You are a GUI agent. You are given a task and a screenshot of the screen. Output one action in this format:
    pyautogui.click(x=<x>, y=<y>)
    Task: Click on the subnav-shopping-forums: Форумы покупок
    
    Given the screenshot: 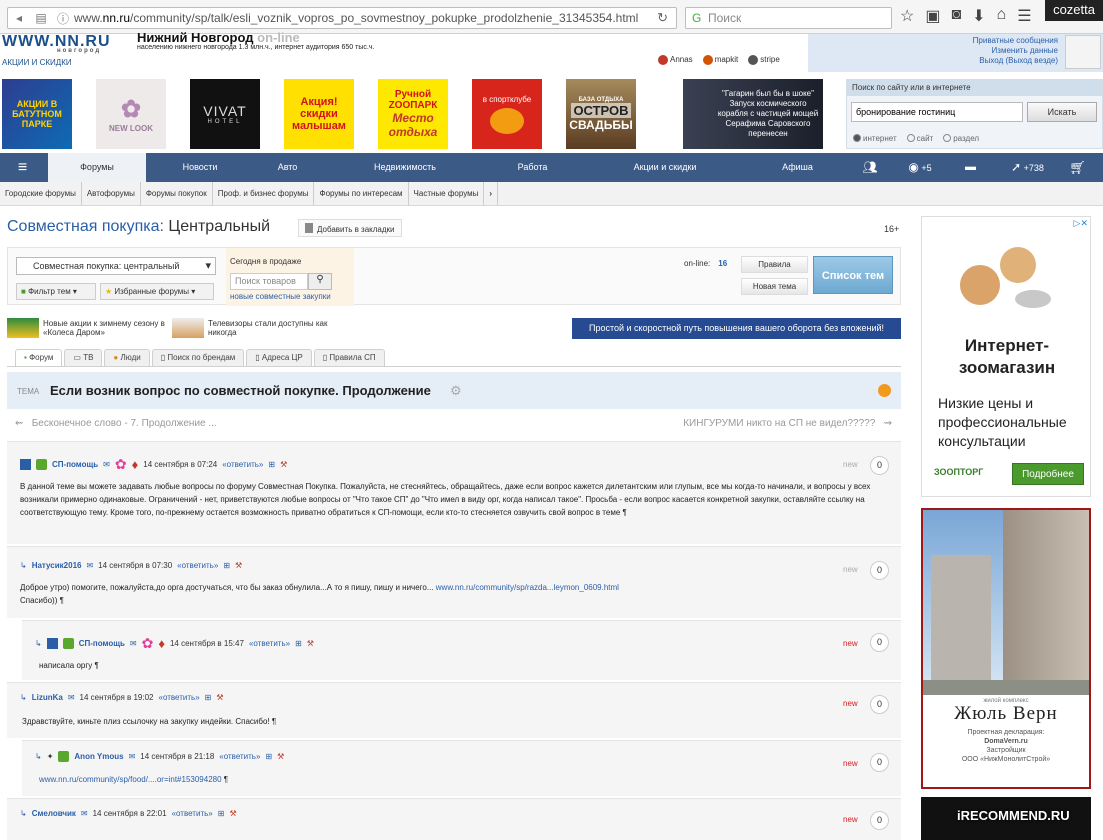 What is the action you would take?
    pyautogui.click(x=177, y=193)
    